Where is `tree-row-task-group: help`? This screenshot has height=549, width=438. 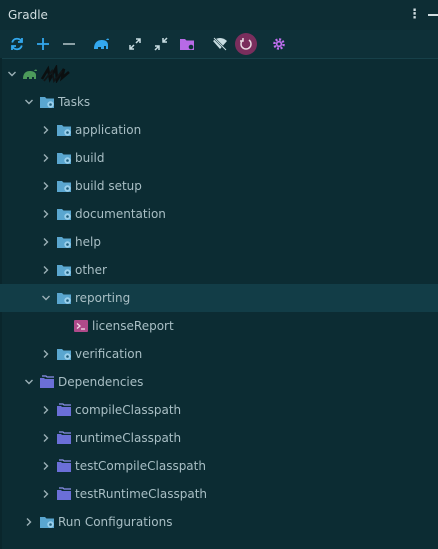
tree-row-task-group: help is located at coordinates (219, 242).